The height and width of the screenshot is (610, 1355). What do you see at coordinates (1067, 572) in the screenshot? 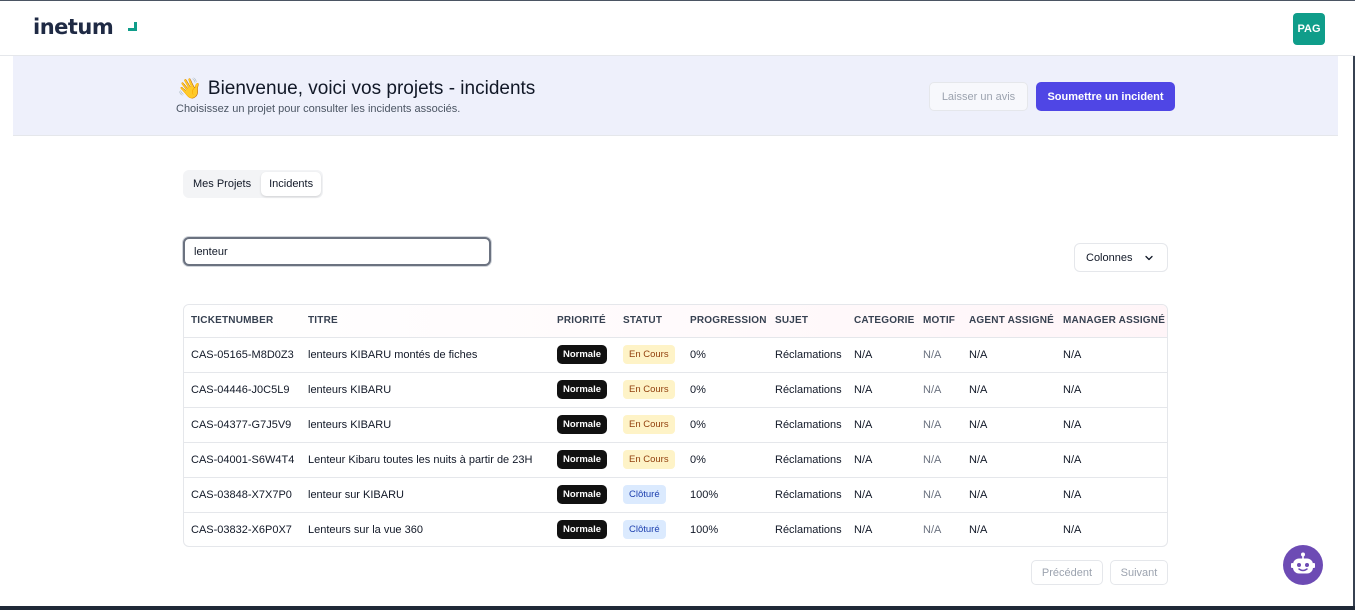
I see `previous-page-button: Précédent` at bounding box center [1067, 572].